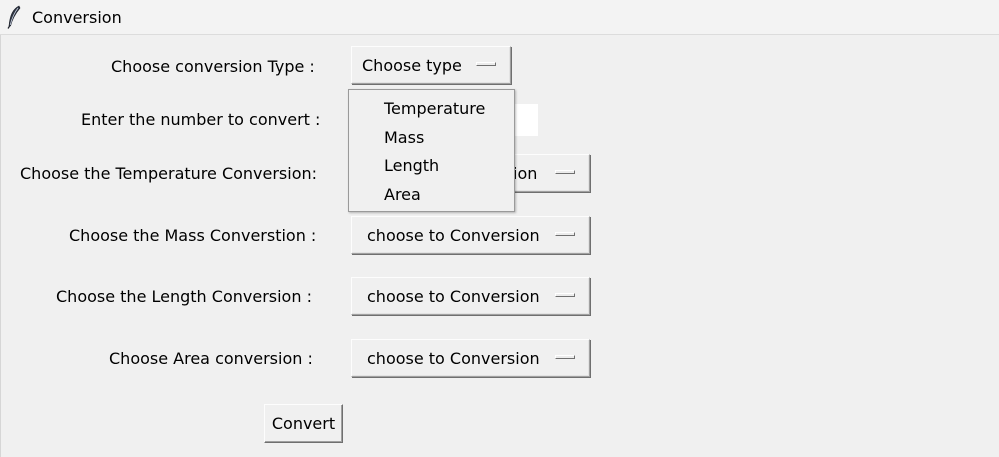 This screenshot has height=457, width=999. Describe the element at coordinates (211, 358) in the screenshot. I see `area-conversion-label: Choose Area conversion :` at that location.